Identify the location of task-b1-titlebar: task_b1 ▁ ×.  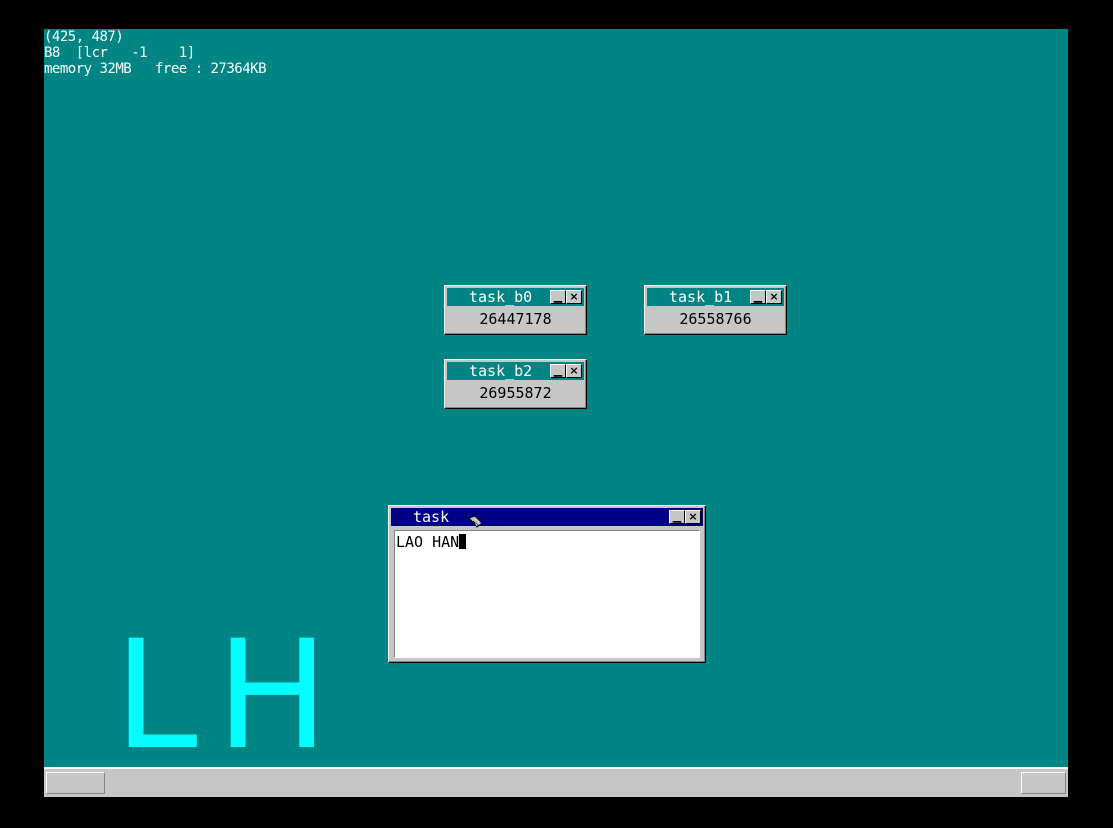
(715, 297).